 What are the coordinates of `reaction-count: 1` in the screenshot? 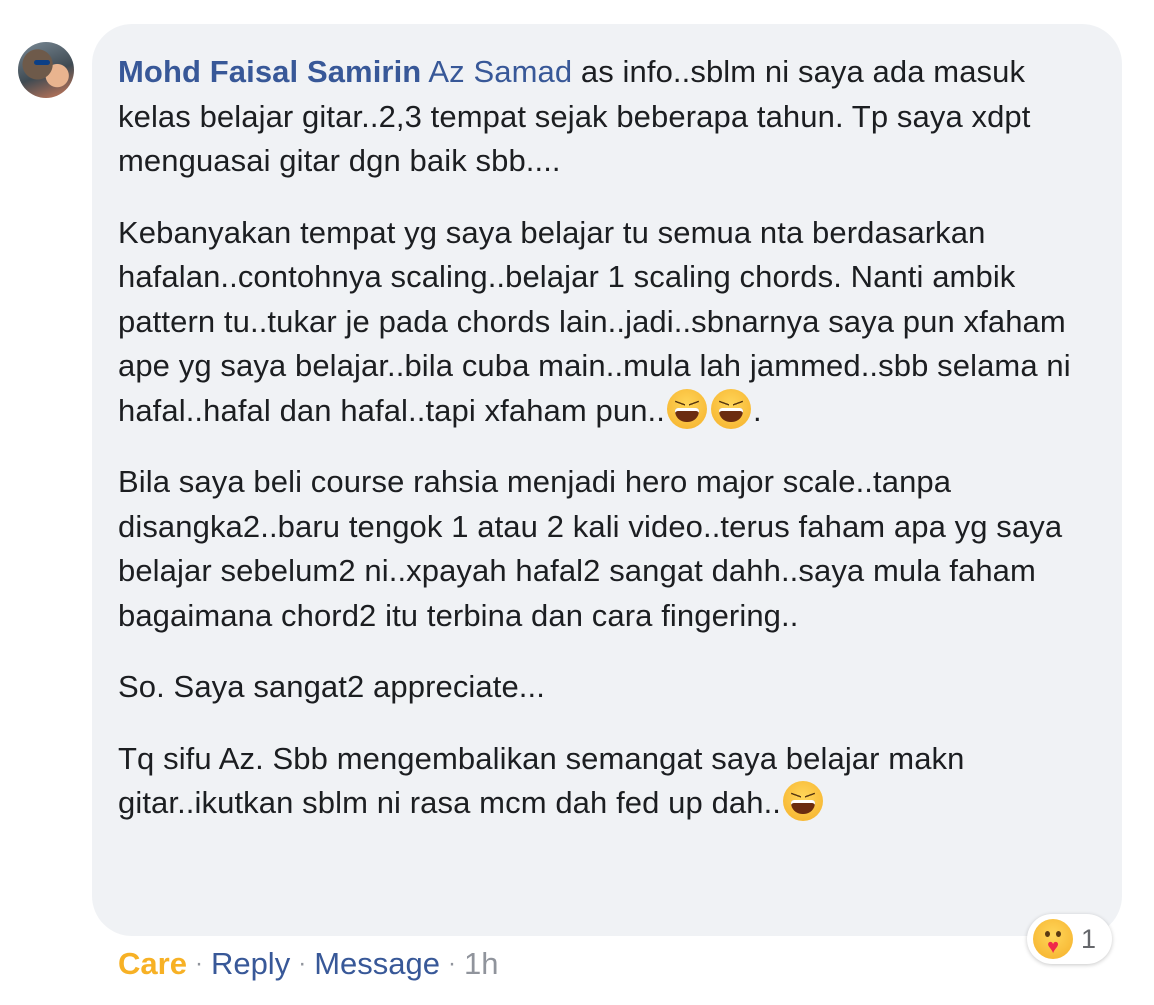 It's located at (1089, 938).